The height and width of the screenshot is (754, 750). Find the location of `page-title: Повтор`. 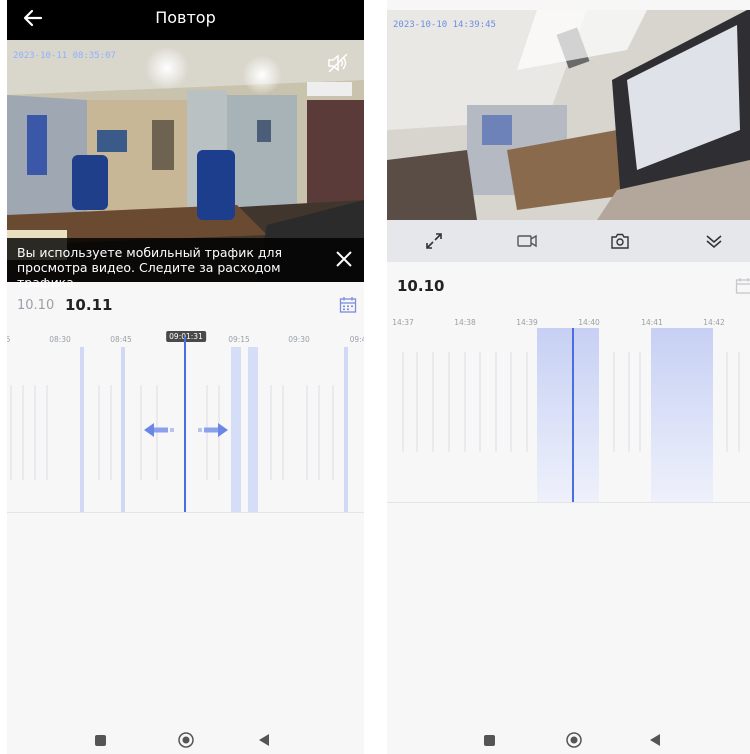

page-title: Повтор is located at coordinates (185, 17).